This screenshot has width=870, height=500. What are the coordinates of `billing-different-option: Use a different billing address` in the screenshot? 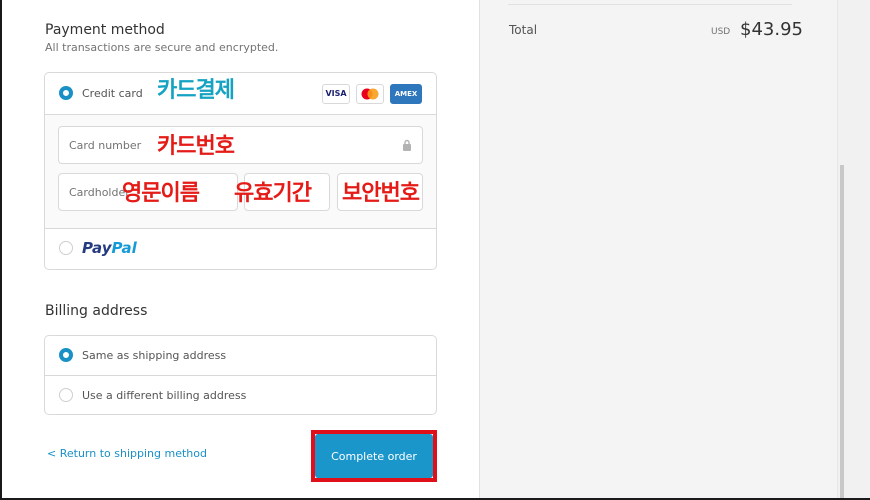 It's located at (240, 395).